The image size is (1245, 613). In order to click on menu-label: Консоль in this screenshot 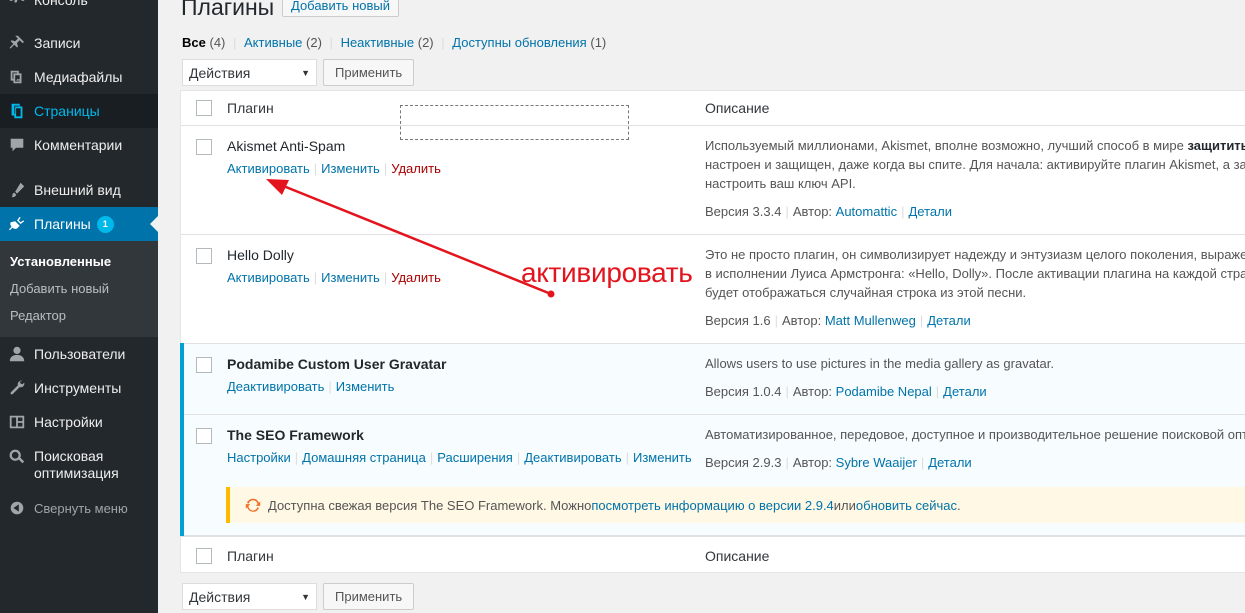, I will do `click(61, 4)`.